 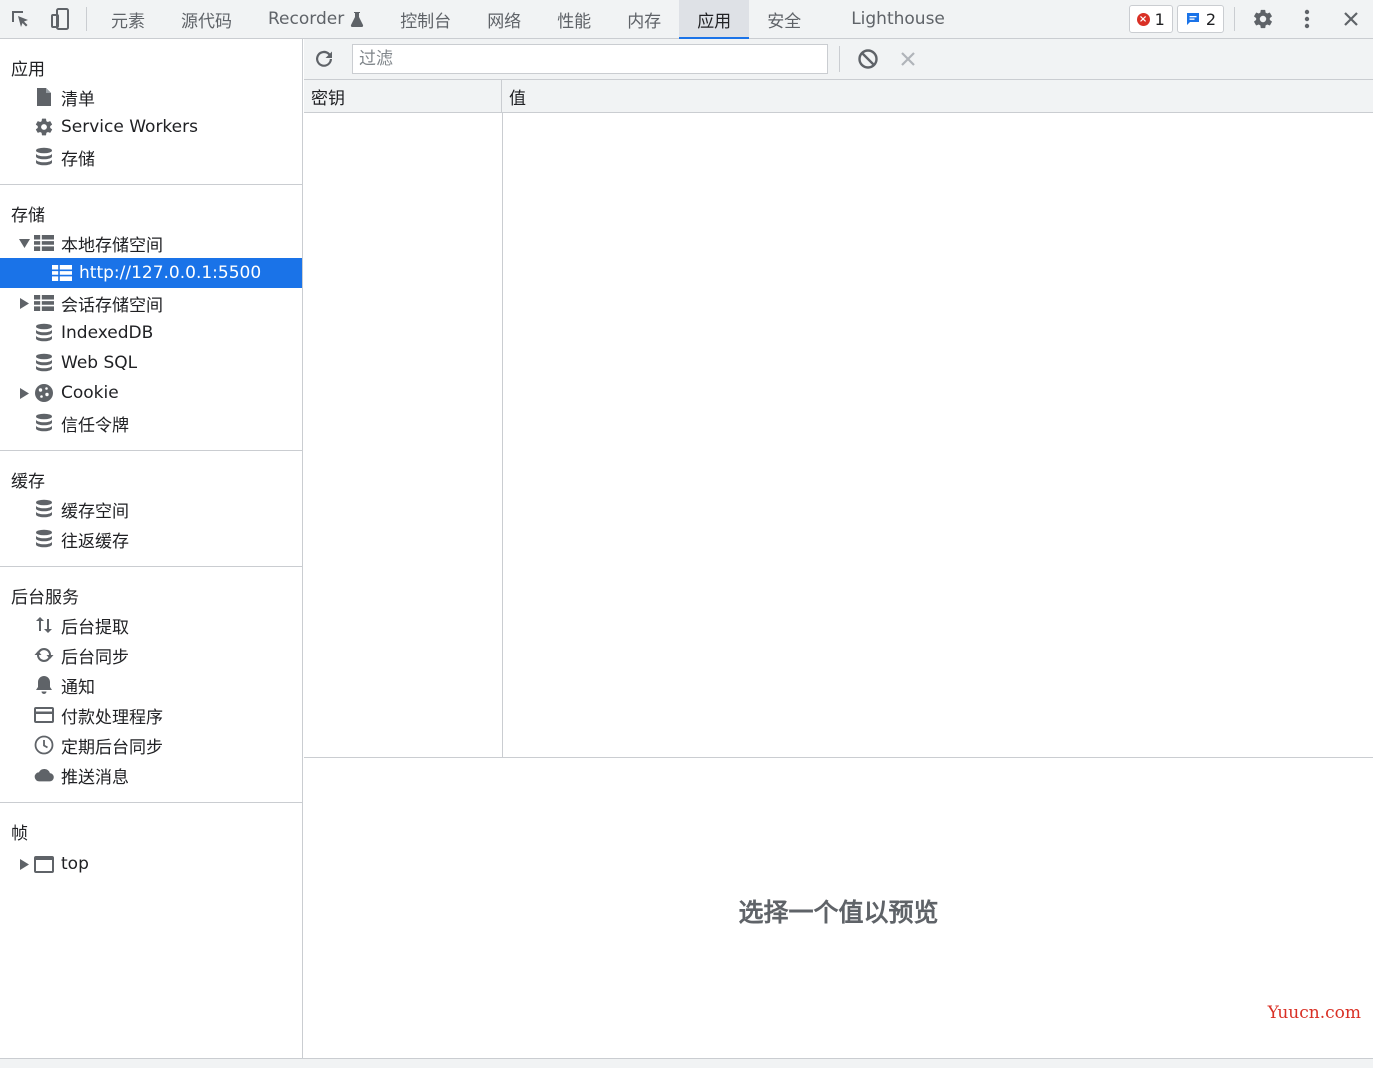 I want to click on tab-security: 安全, so click(x=784, y=19).